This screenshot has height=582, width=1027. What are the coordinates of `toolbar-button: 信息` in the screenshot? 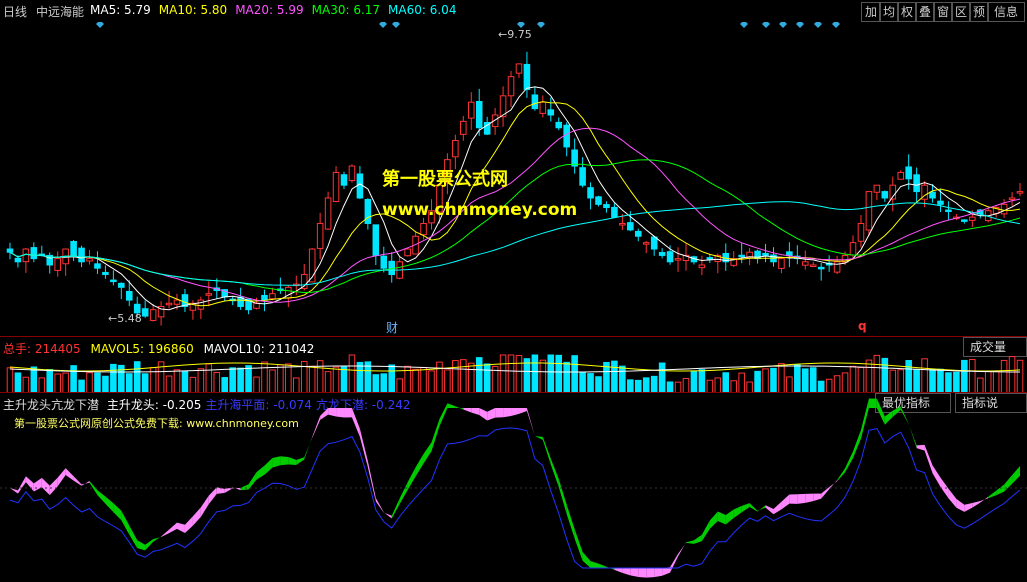 It's located at (1006, 12).